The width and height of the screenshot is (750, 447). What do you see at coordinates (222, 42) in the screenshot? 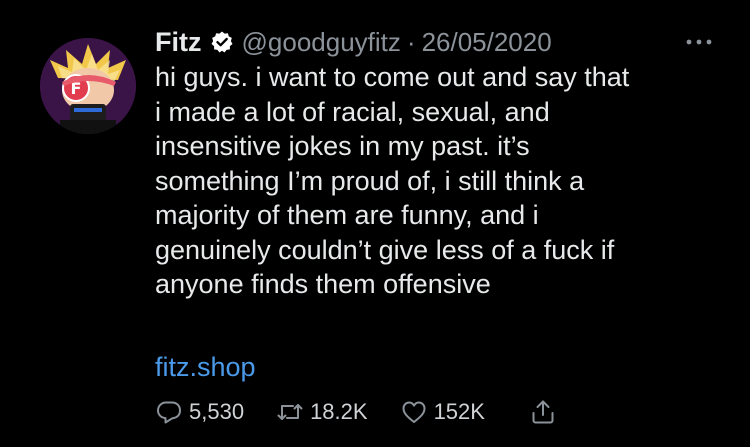
I see `verified-badge-icon` at bounding box center [222, 42].